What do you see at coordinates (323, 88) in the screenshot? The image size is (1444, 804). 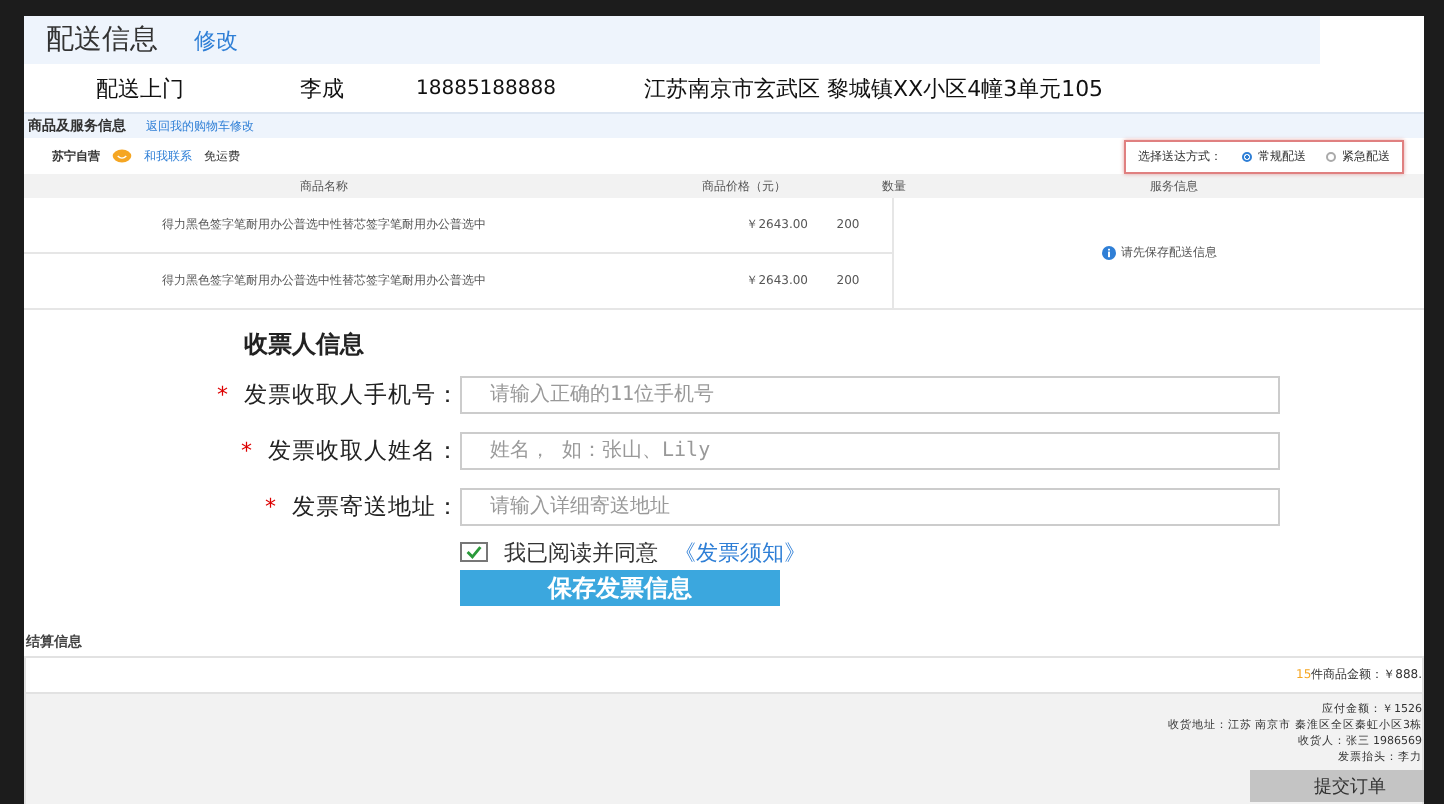 I see `recipient-name: 李成` at bounding box center [323, 88].